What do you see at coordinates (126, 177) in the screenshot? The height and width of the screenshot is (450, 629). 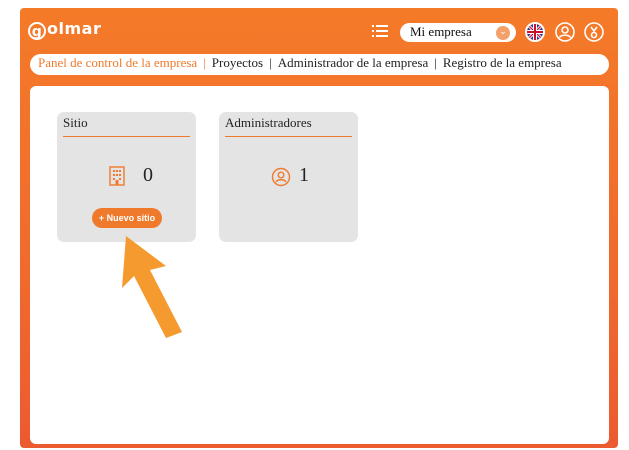 I see `sites-card: Sitio 0 + Nuevo sitio` at bounding box center [126, 177].